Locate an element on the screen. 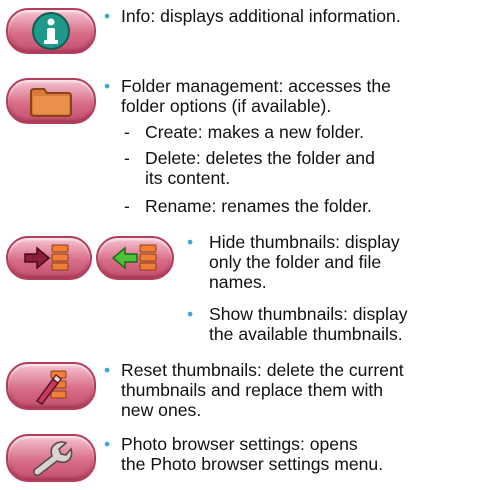  reset-thumbnails-line-2: thumbnails and replace them with is located at coordinates (252, 390).